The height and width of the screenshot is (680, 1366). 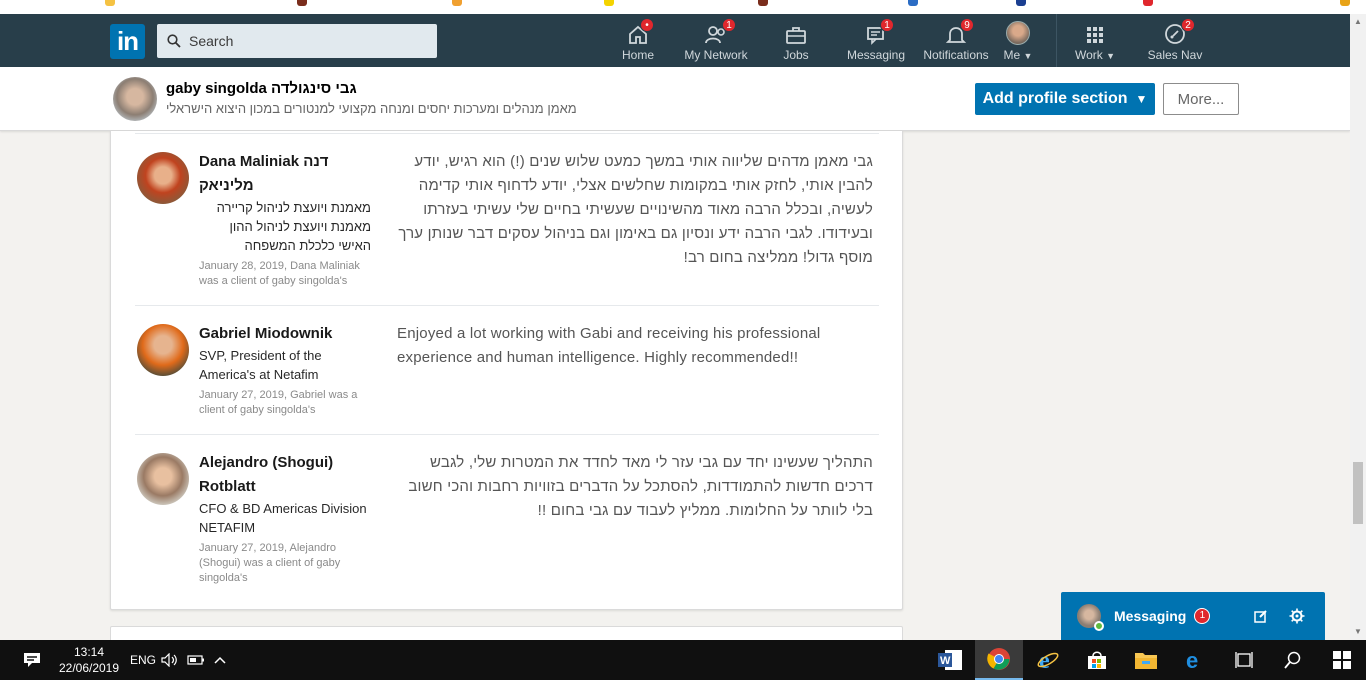 I want to click on nav-sales-nav: 2 Sales Nav, so click(x=1175, y=40).